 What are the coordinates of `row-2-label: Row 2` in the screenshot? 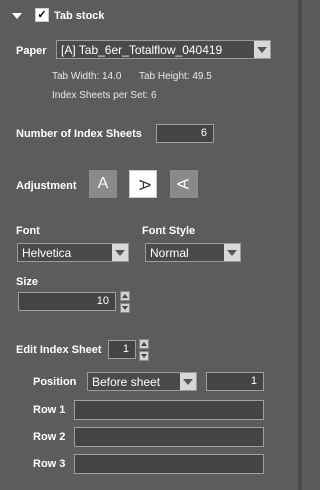 It's located at (49, 437).